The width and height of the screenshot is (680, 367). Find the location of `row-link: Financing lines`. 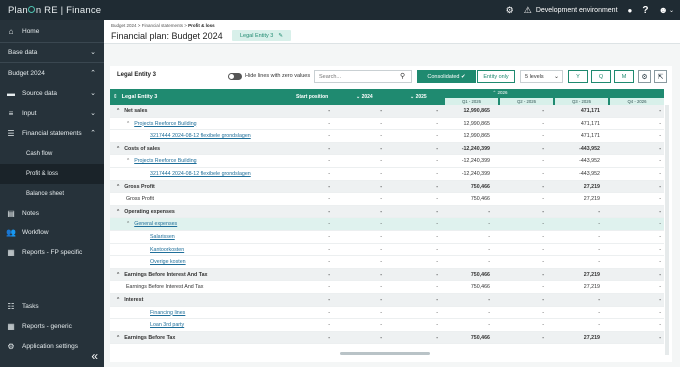

row-link: Financing lines is located at coordinates (167, 313).